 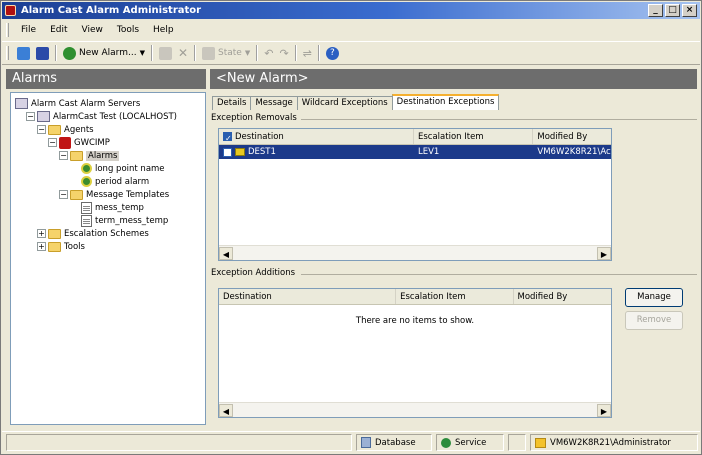 I want to click on status-panel-blank, so click(x=517, y=442).